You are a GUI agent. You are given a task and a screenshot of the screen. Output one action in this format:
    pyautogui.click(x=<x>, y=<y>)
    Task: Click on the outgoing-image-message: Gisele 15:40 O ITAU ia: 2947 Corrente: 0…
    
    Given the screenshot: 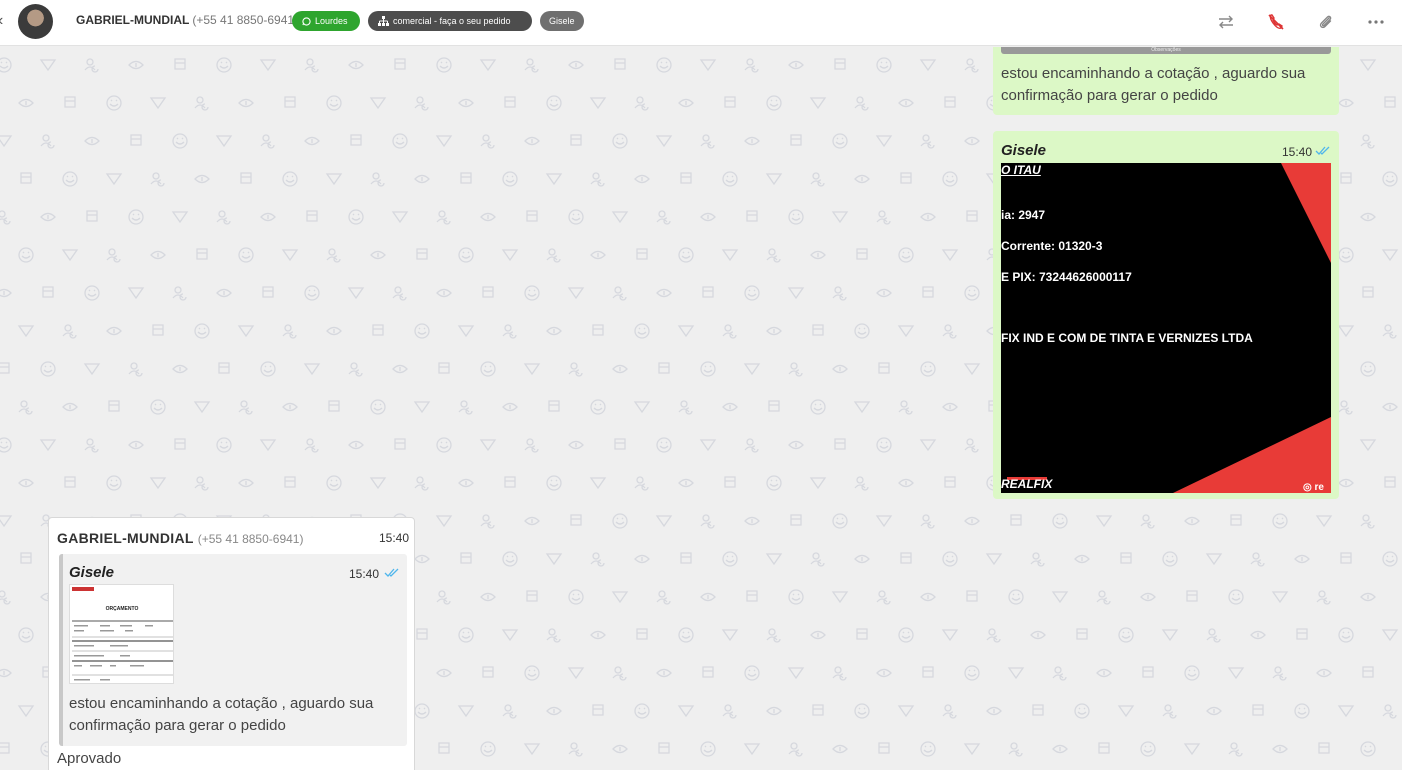 What is the action you would take?
    pyautogui.click(x=1166, y=315)
    